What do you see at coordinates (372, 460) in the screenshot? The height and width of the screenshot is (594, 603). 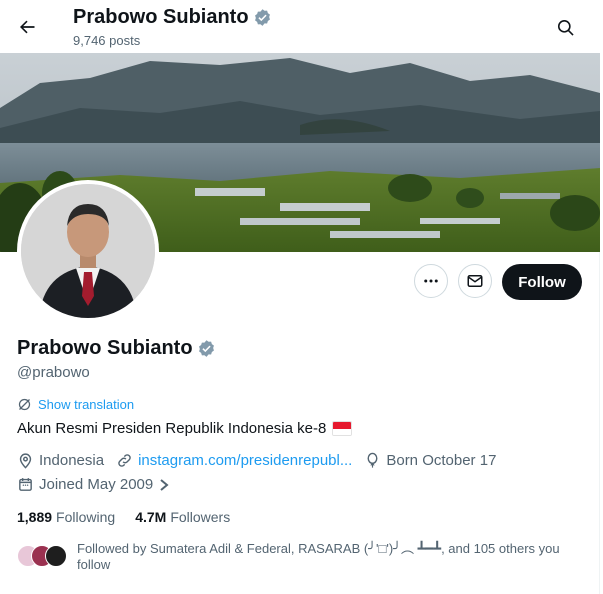 I see `balloon-icon` at bounding box center [372, 460].